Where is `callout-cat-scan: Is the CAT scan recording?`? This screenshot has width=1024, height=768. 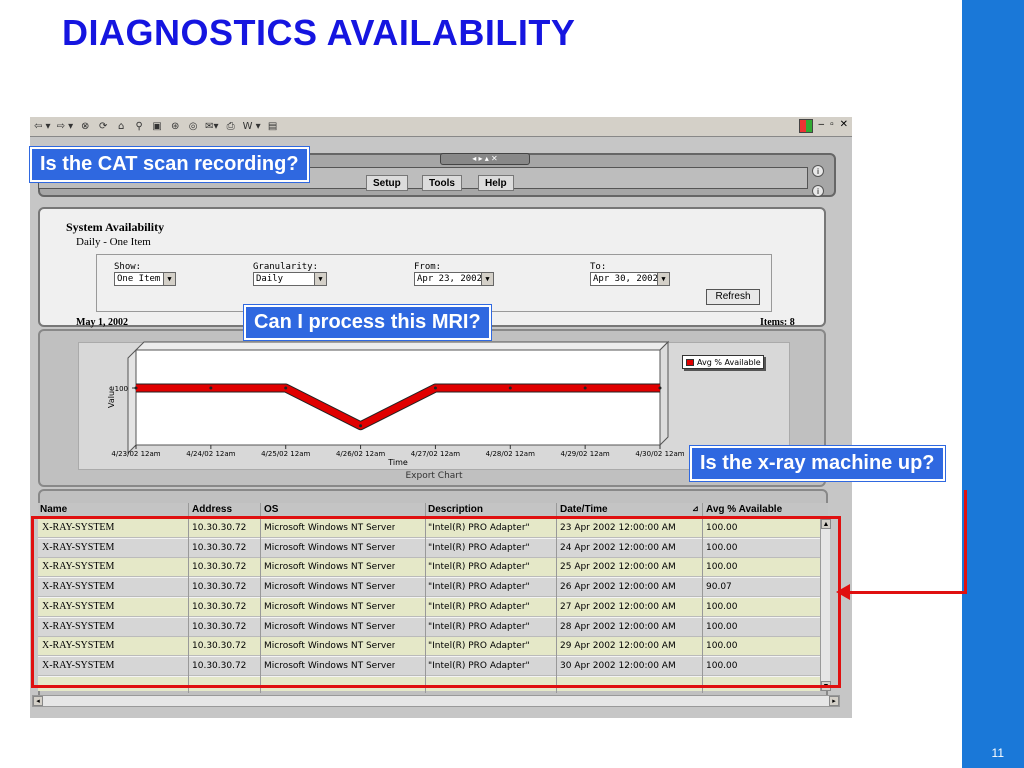
callout-cat-scan: Is the CAT scan recording? is located at coordinates (169, 164).